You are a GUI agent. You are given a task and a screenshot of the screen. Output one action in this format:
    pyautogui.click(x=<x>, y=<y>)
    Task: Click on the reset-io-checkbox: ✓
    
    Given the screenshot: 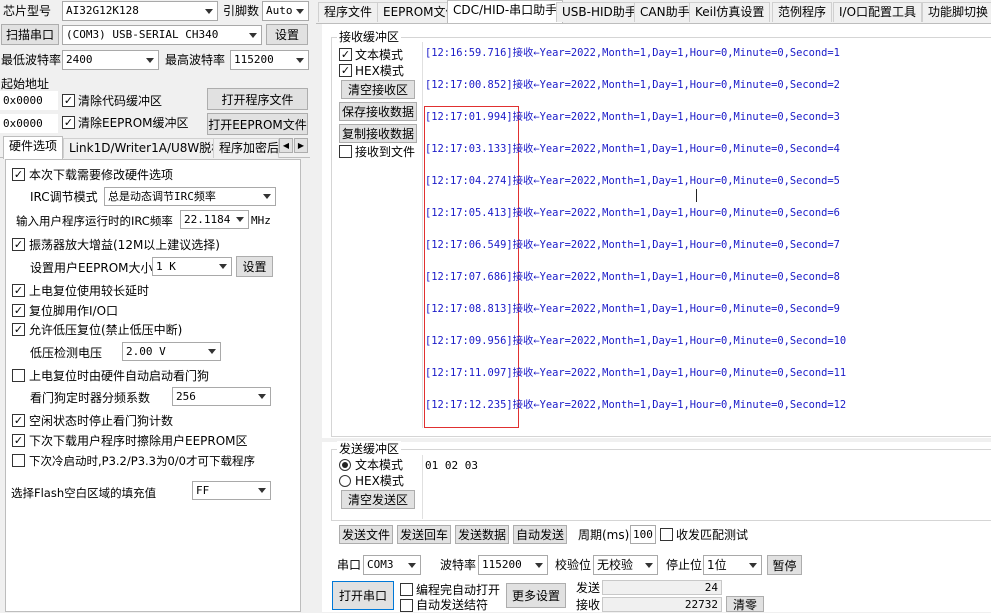 What is the action you would take?
    pyautogui.click(x=18, y=310)
    